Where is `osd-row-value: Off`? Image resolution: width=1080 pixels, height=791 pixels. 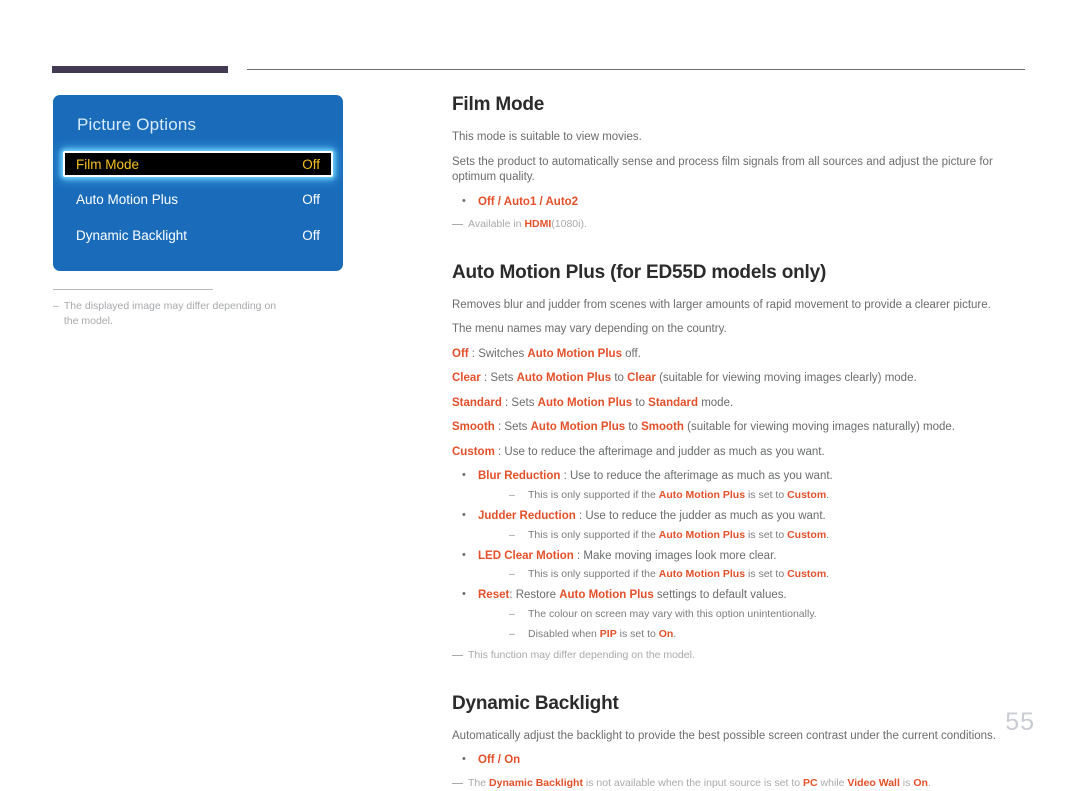 osd-row-value: Off is located at coordinates (311, 235).